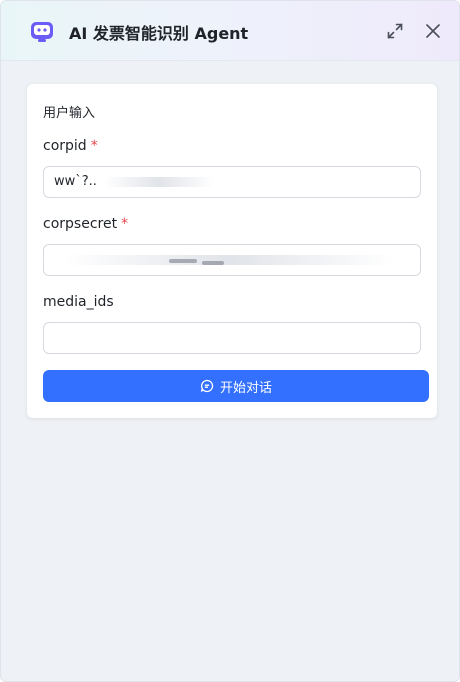 The height and width of the screenshot is (682, 460). I want to click on robot-logo-icon, so click(42, 31).